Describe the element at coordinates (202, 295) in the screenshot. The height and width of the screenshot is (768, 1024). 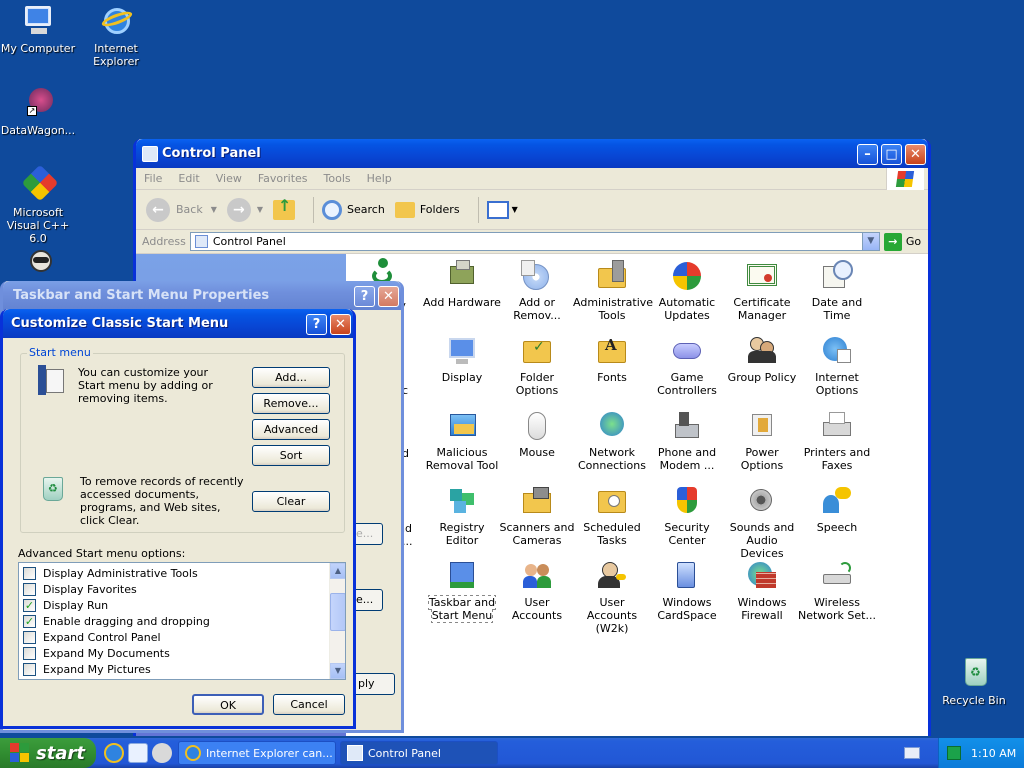
I see `taskbar-properties-titlebar: Taskbar and Start Menu Properties ? ✕` at that location.